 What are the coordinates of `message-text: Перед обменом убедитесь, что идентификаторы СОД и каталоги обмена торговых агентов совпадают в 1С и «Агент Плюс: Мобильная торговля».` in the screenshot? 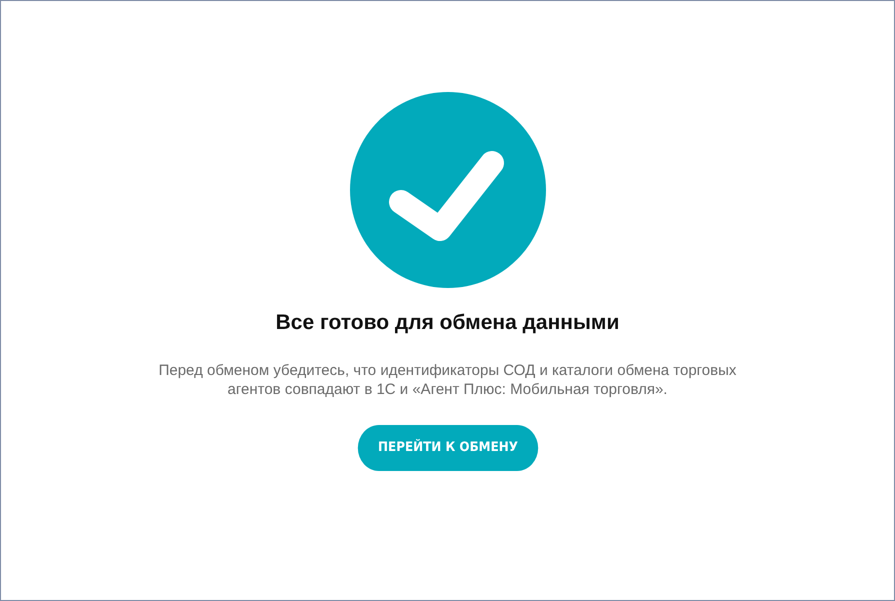 It's located at (448, 380).